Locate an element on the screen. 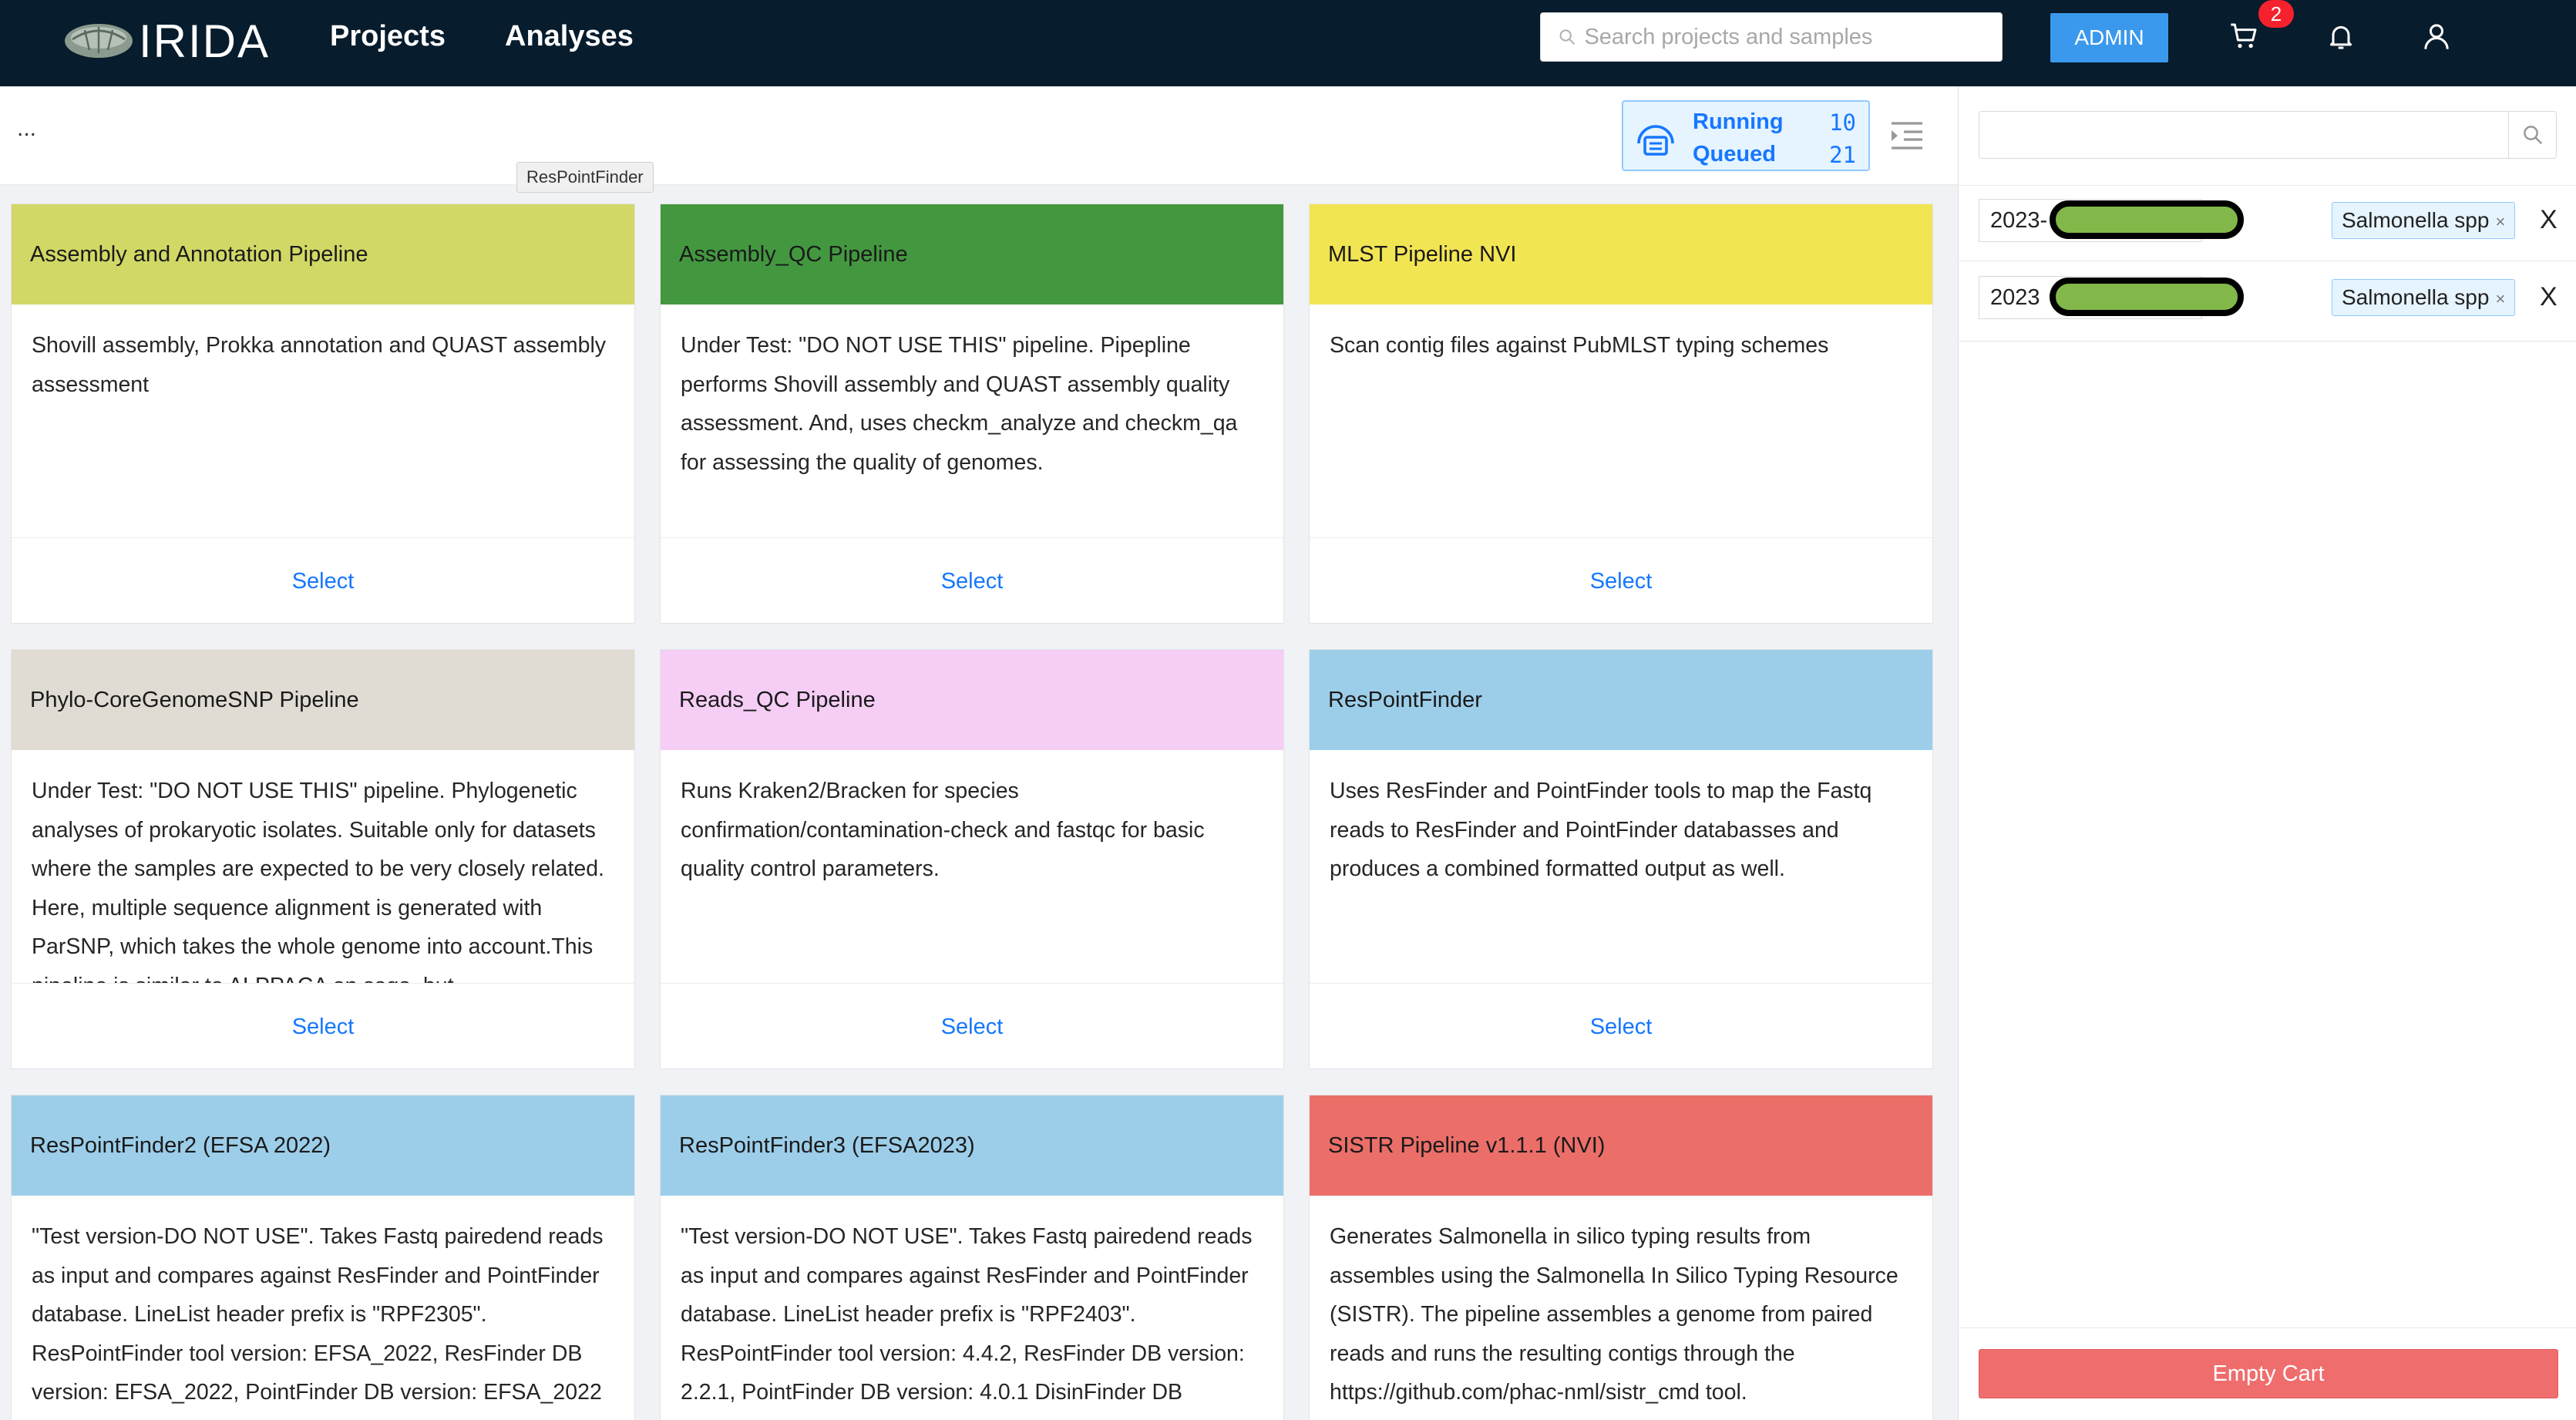  cart-search is located at coordinates (2268, 135).